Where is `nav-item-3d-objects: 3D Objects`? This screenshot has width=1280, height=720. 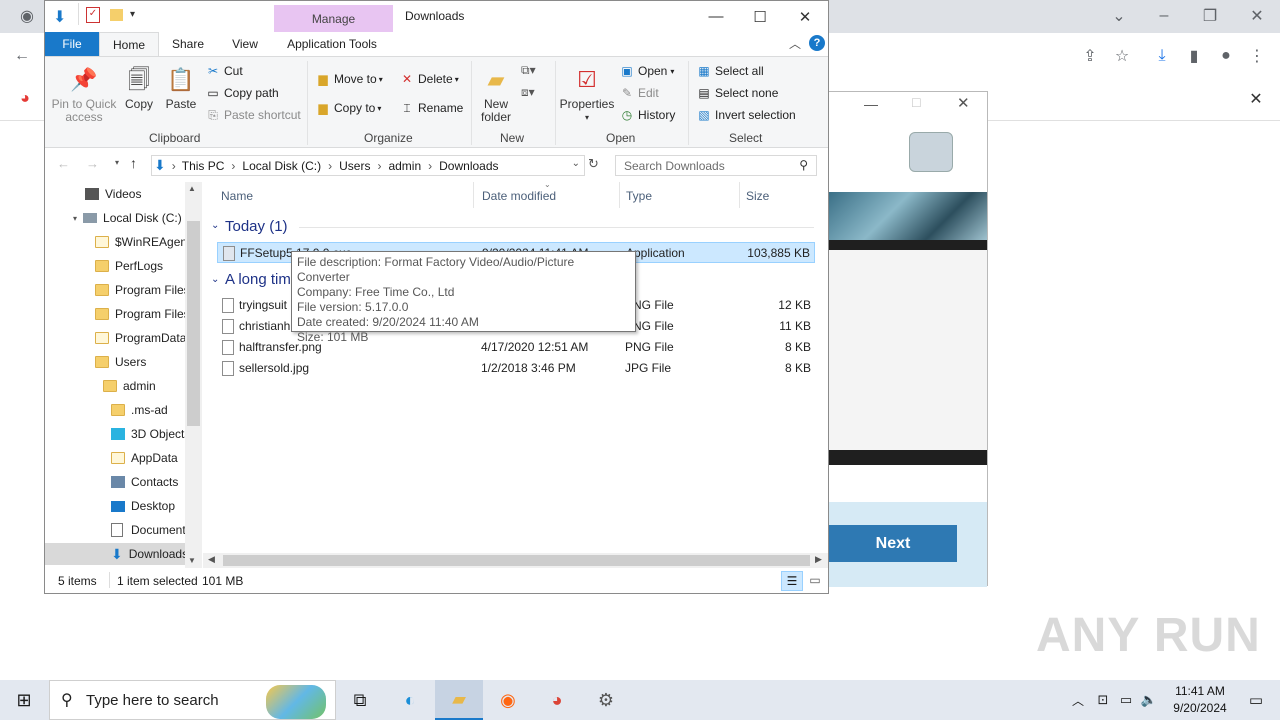 nav-item-3d-objects: 3D Objects is located at coordinates (150, 434).